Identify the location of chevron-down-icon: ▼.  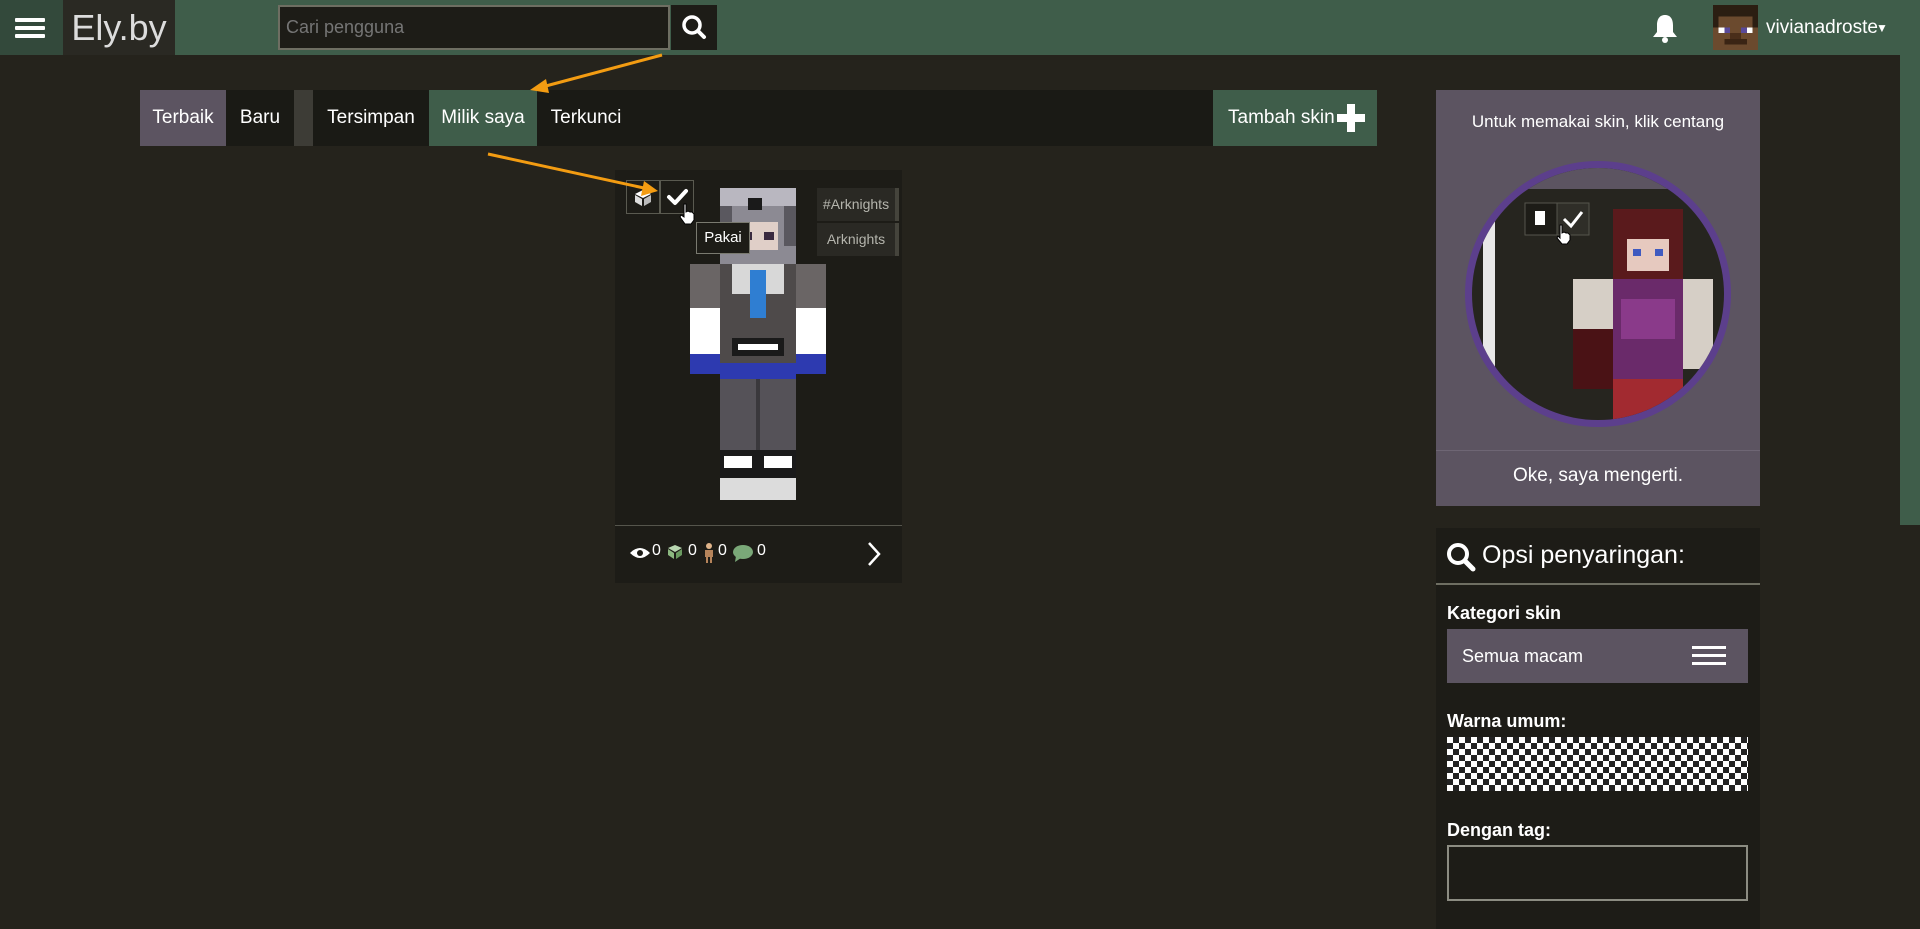
(1882, 28).